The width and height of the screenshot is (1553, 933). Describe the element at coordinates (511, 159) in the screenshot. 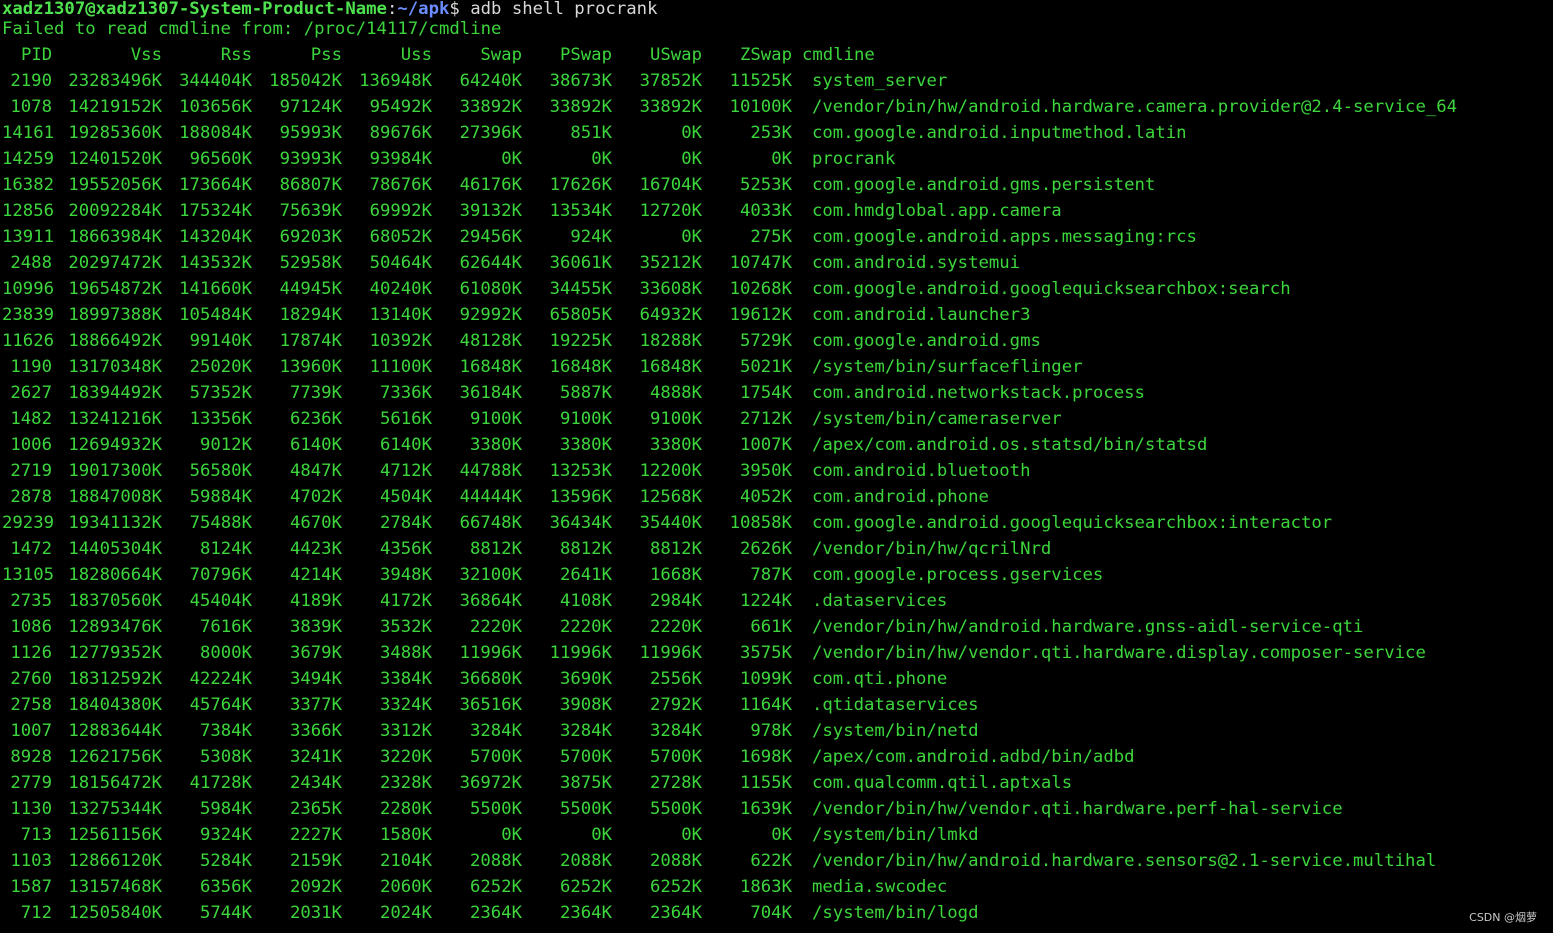

I see `cell-swap: 0K` at that location.